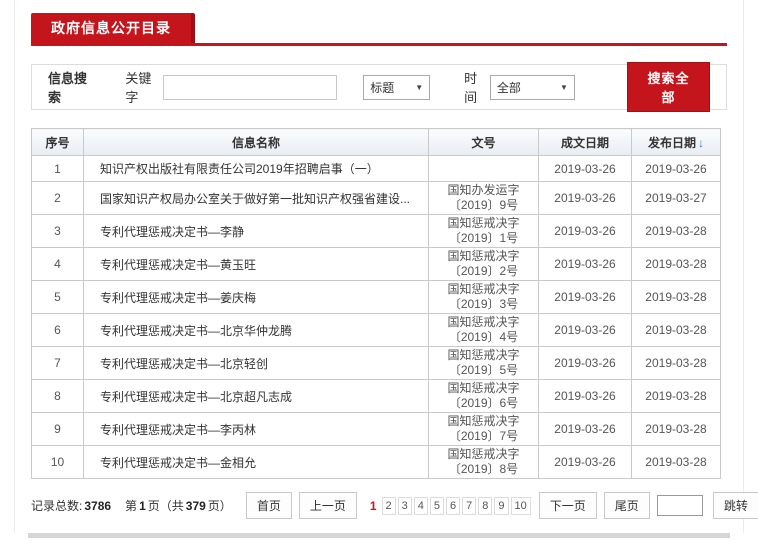  What do you see at coordinates (165, 506) in the screenshot?
I see `page-info: 页（共` at bounding box center [165, 506].